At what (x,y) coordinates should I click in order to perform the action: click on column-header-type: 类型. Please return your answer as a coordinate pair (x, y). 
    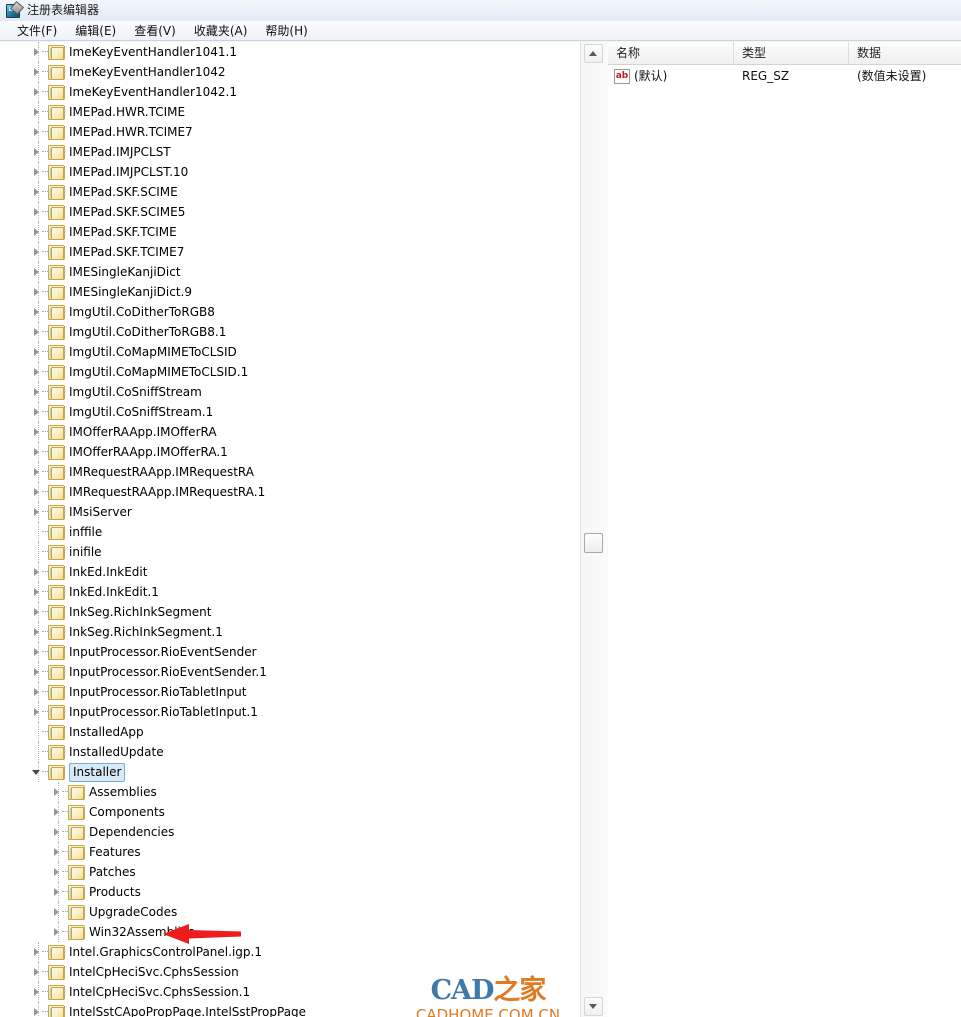
    Looking at the image, I should click on (791, 53).